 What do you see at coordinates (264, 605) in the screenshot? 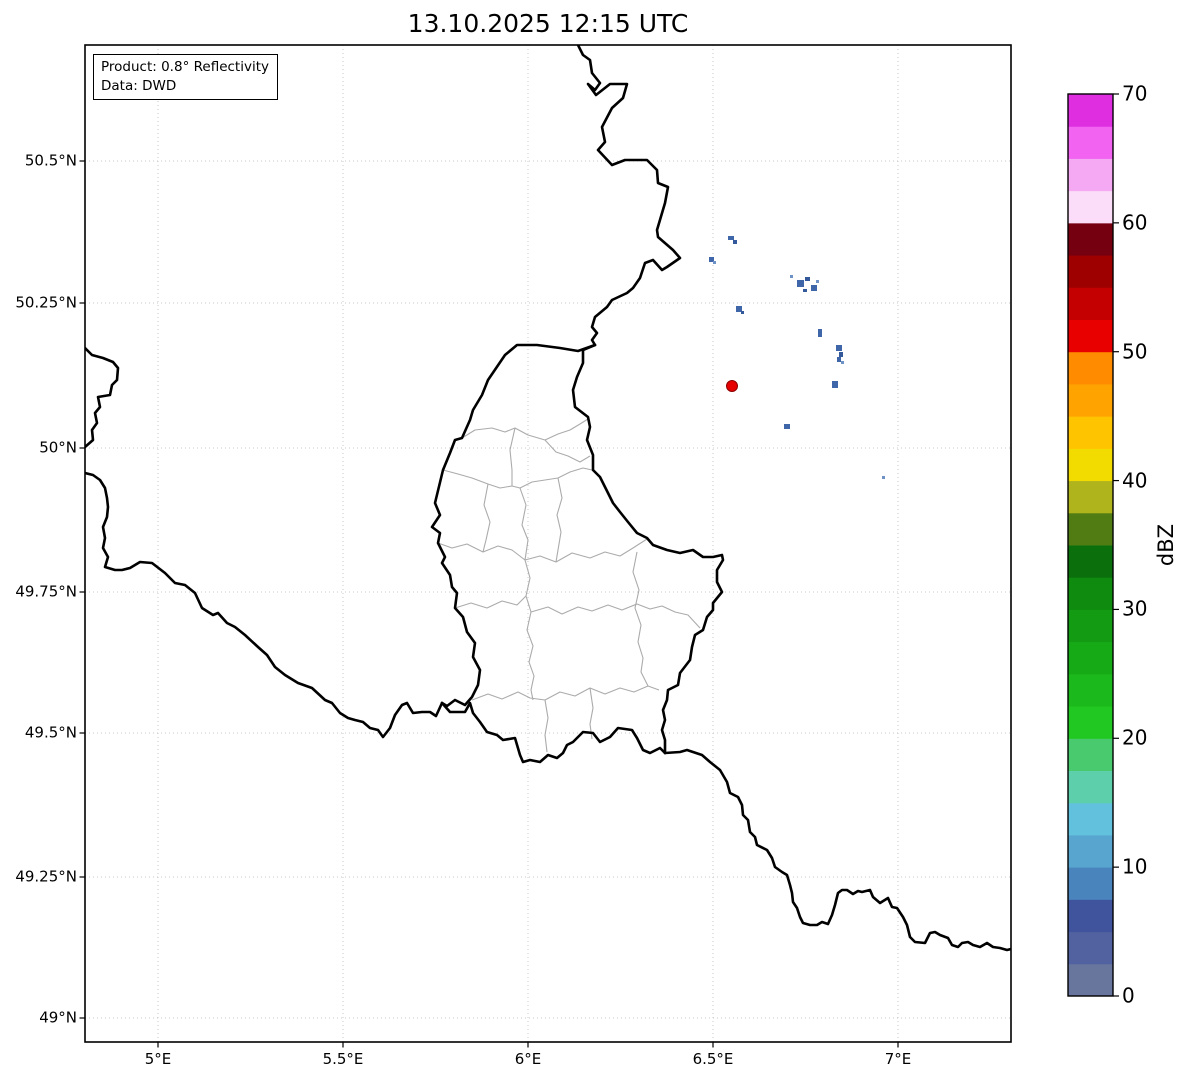
I see `border-fr-be-west-b` at bounding box center [264, 605].